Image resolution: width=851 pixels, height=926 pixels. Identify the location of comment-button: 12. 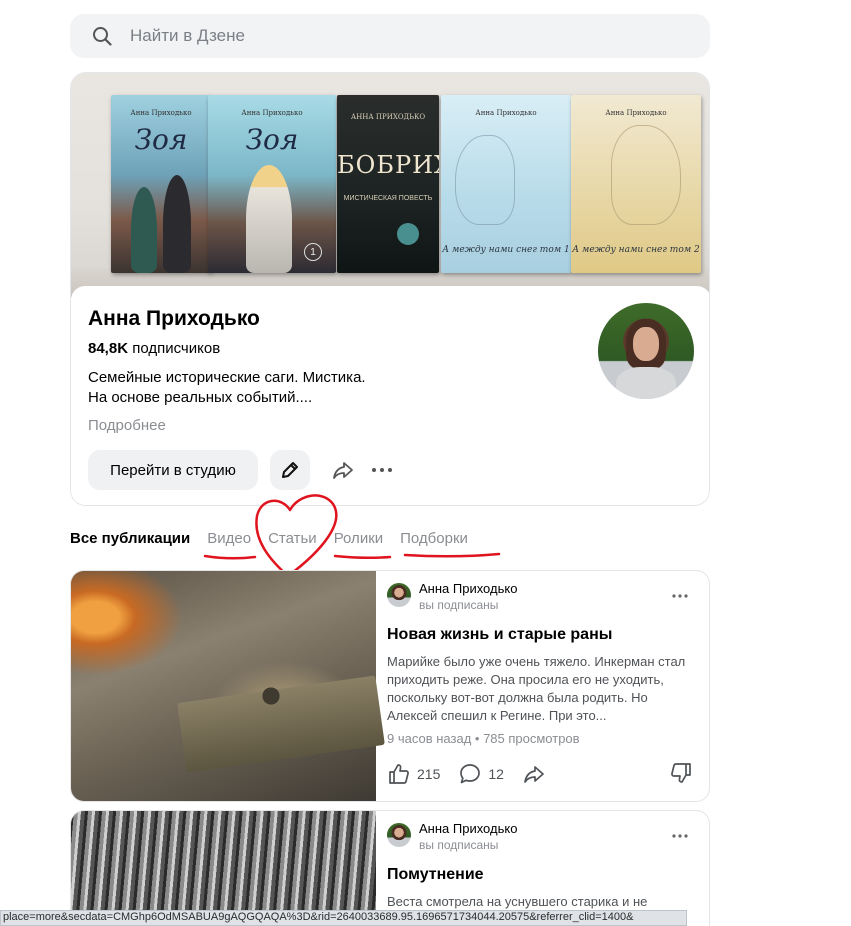
(481, 774).